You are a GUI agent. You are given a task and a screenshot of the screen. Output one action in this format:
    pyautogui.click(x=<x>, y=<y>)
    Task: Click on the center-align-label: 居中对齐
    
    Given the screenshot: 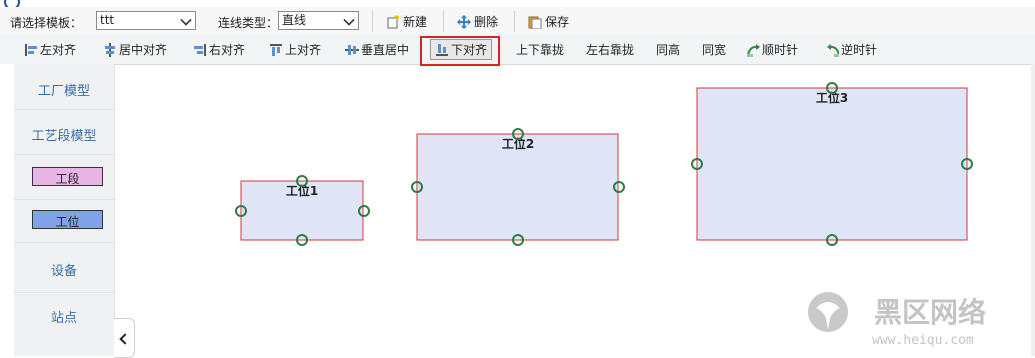 What is the action you would take?
    pyautogui.click(x=143, y=50)
    